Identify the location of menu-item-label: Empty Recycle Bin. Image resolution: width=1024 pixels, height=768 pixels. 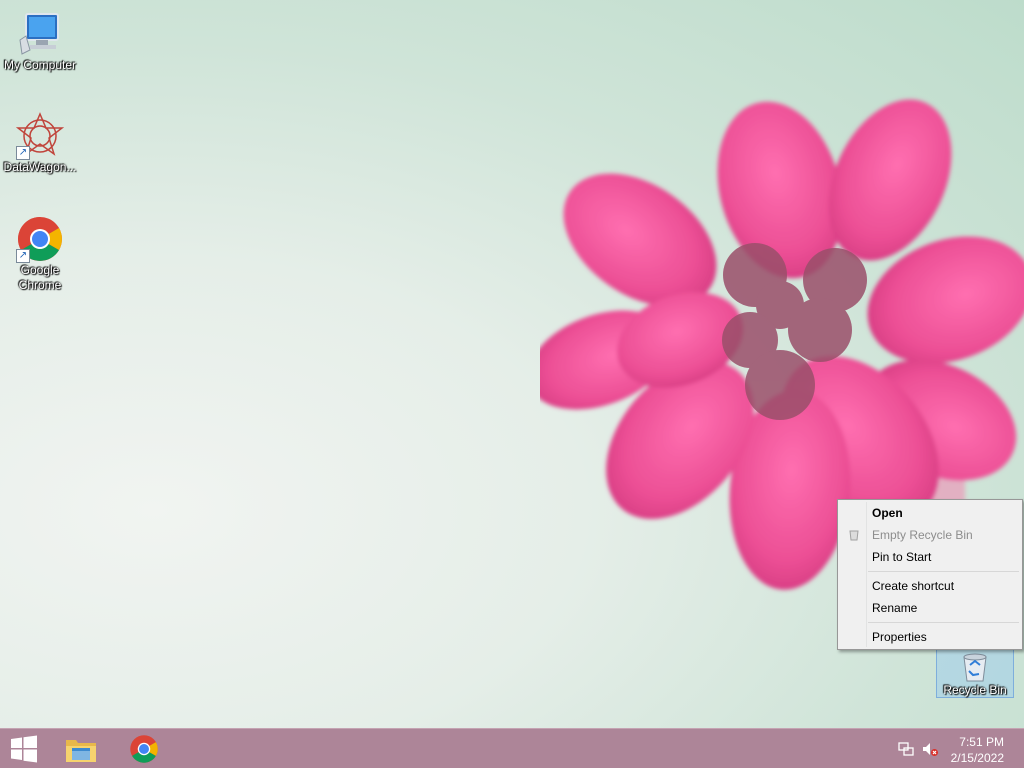
(922, 535).